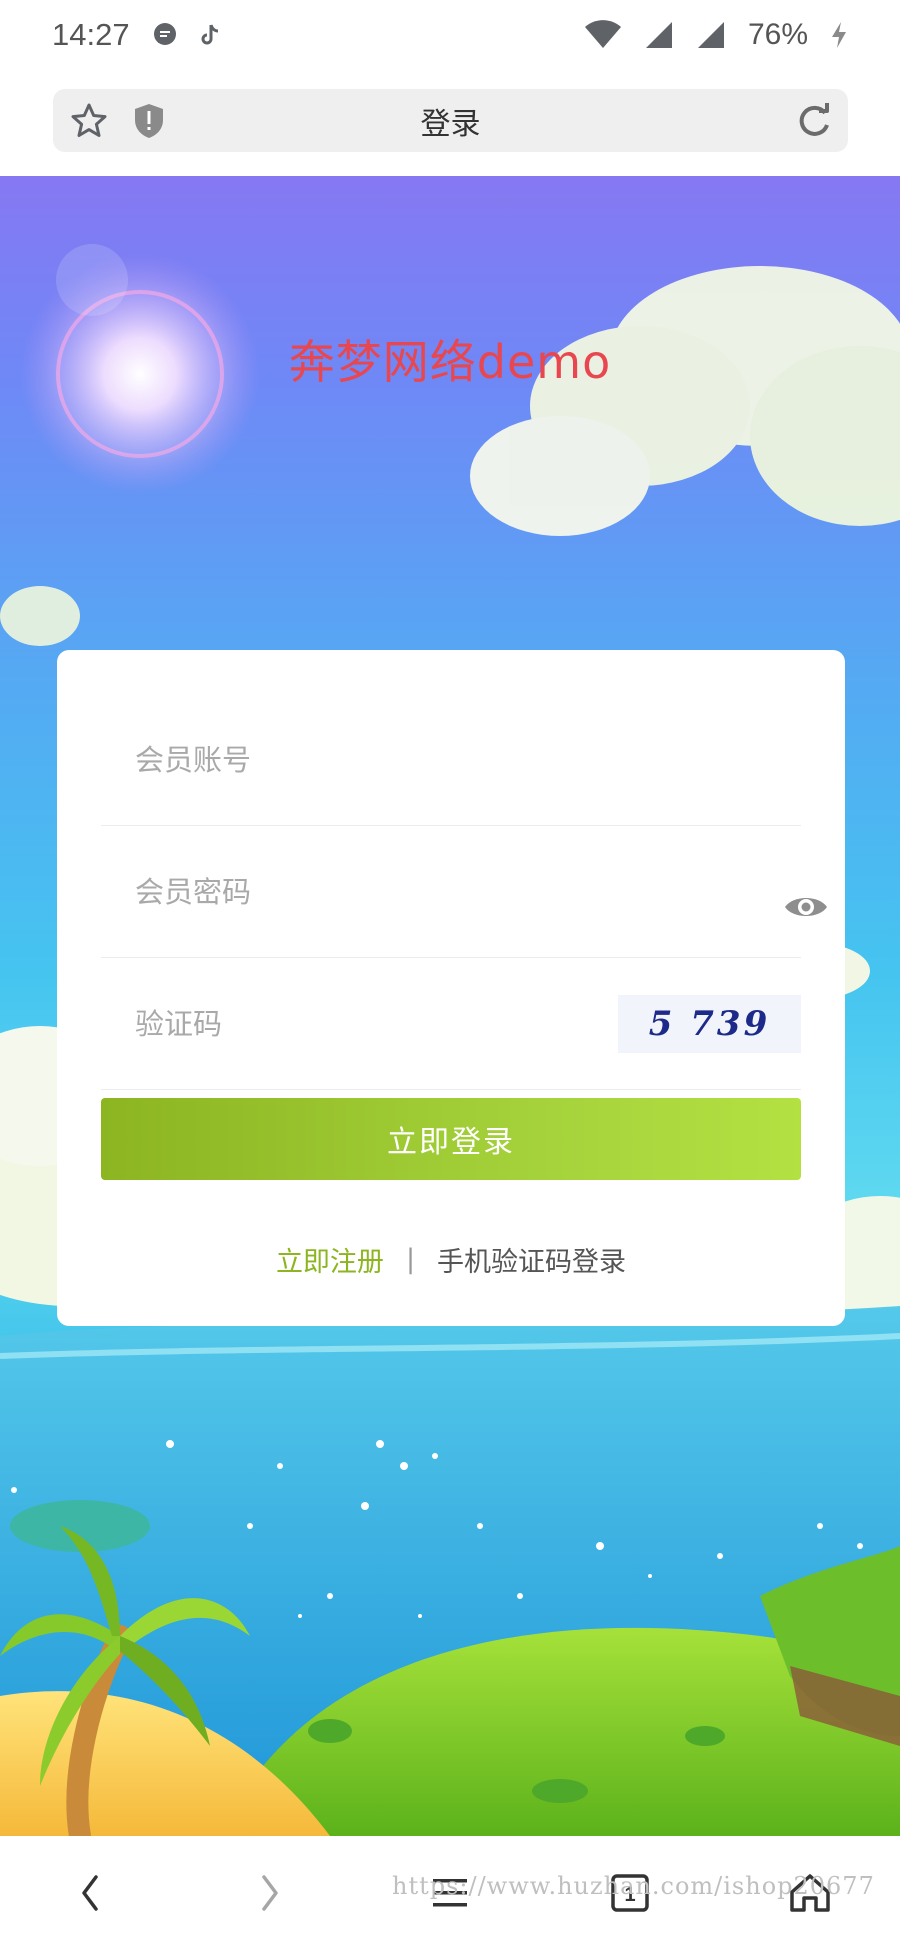  I want to click on forward-icon, so click(270, 1893).